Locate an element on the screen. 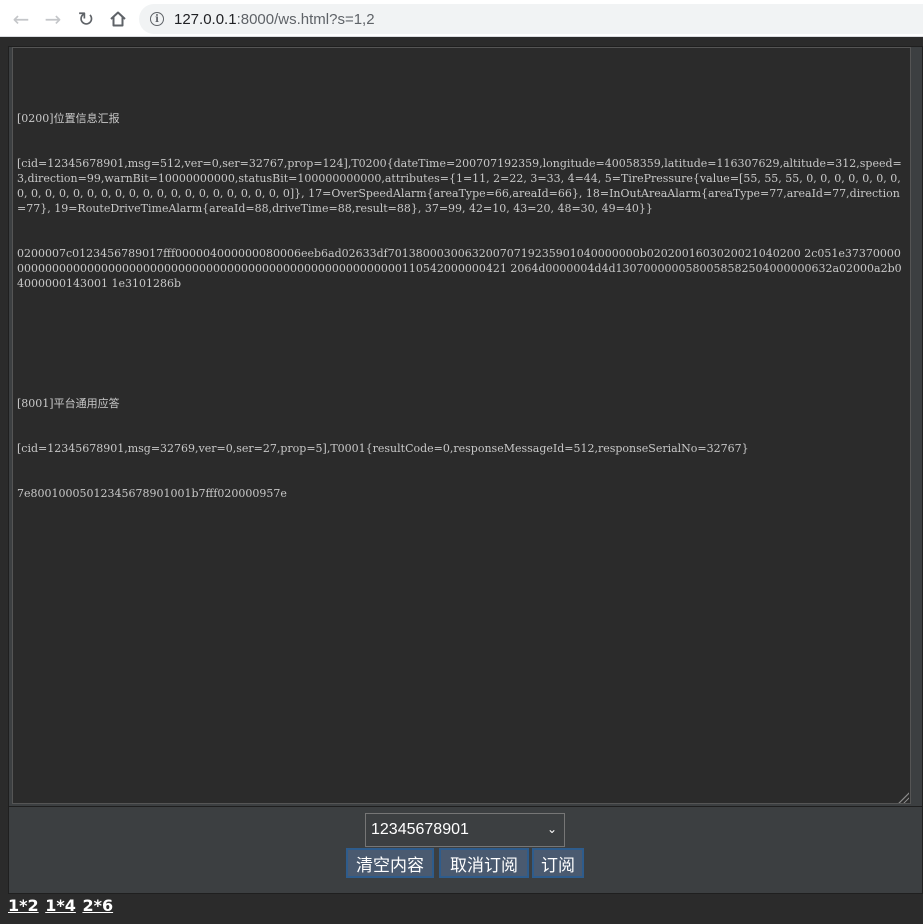  client-id-select: 12345678901 ⌄ is located at coordinates (465, 830).